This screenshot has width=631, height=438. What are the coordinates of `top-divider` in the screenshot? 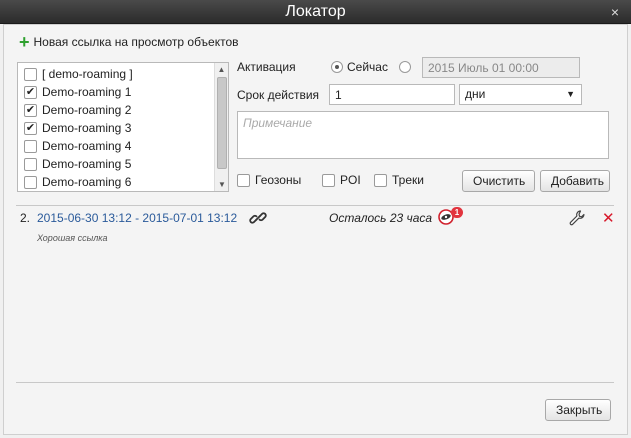 It's located at (315, 205).